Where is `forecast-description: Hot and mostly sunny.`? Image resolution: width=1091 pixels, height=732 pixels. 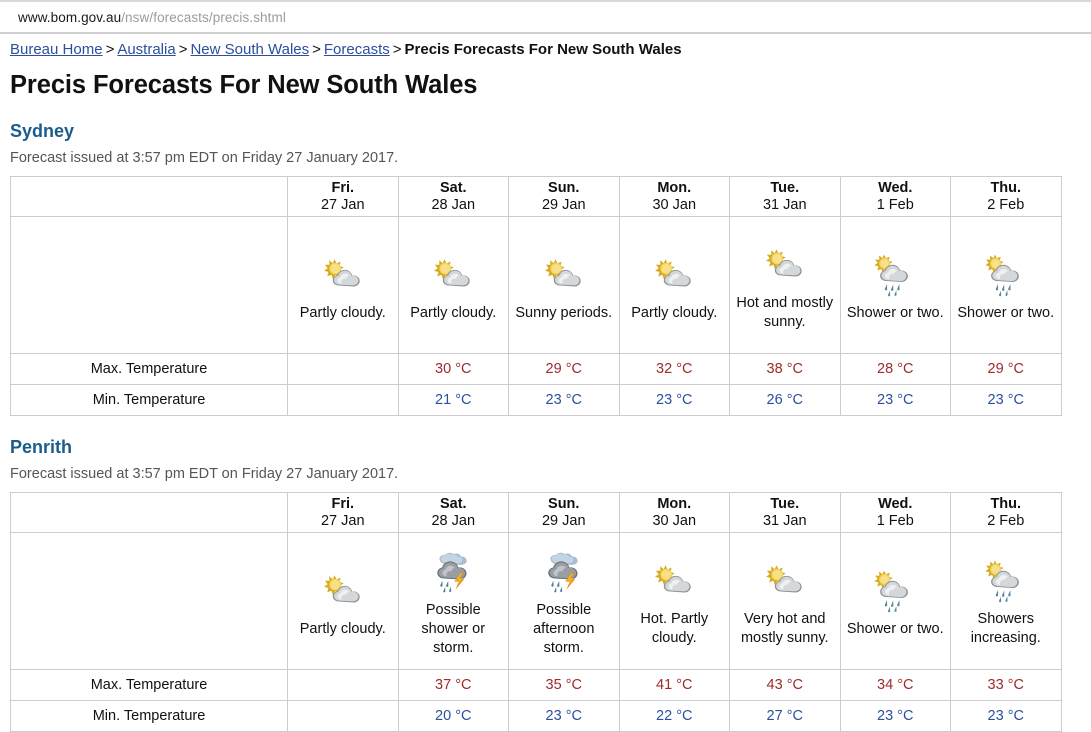 forecast-description: Hot and mostly sunny. is located at coordinates (785, 312).